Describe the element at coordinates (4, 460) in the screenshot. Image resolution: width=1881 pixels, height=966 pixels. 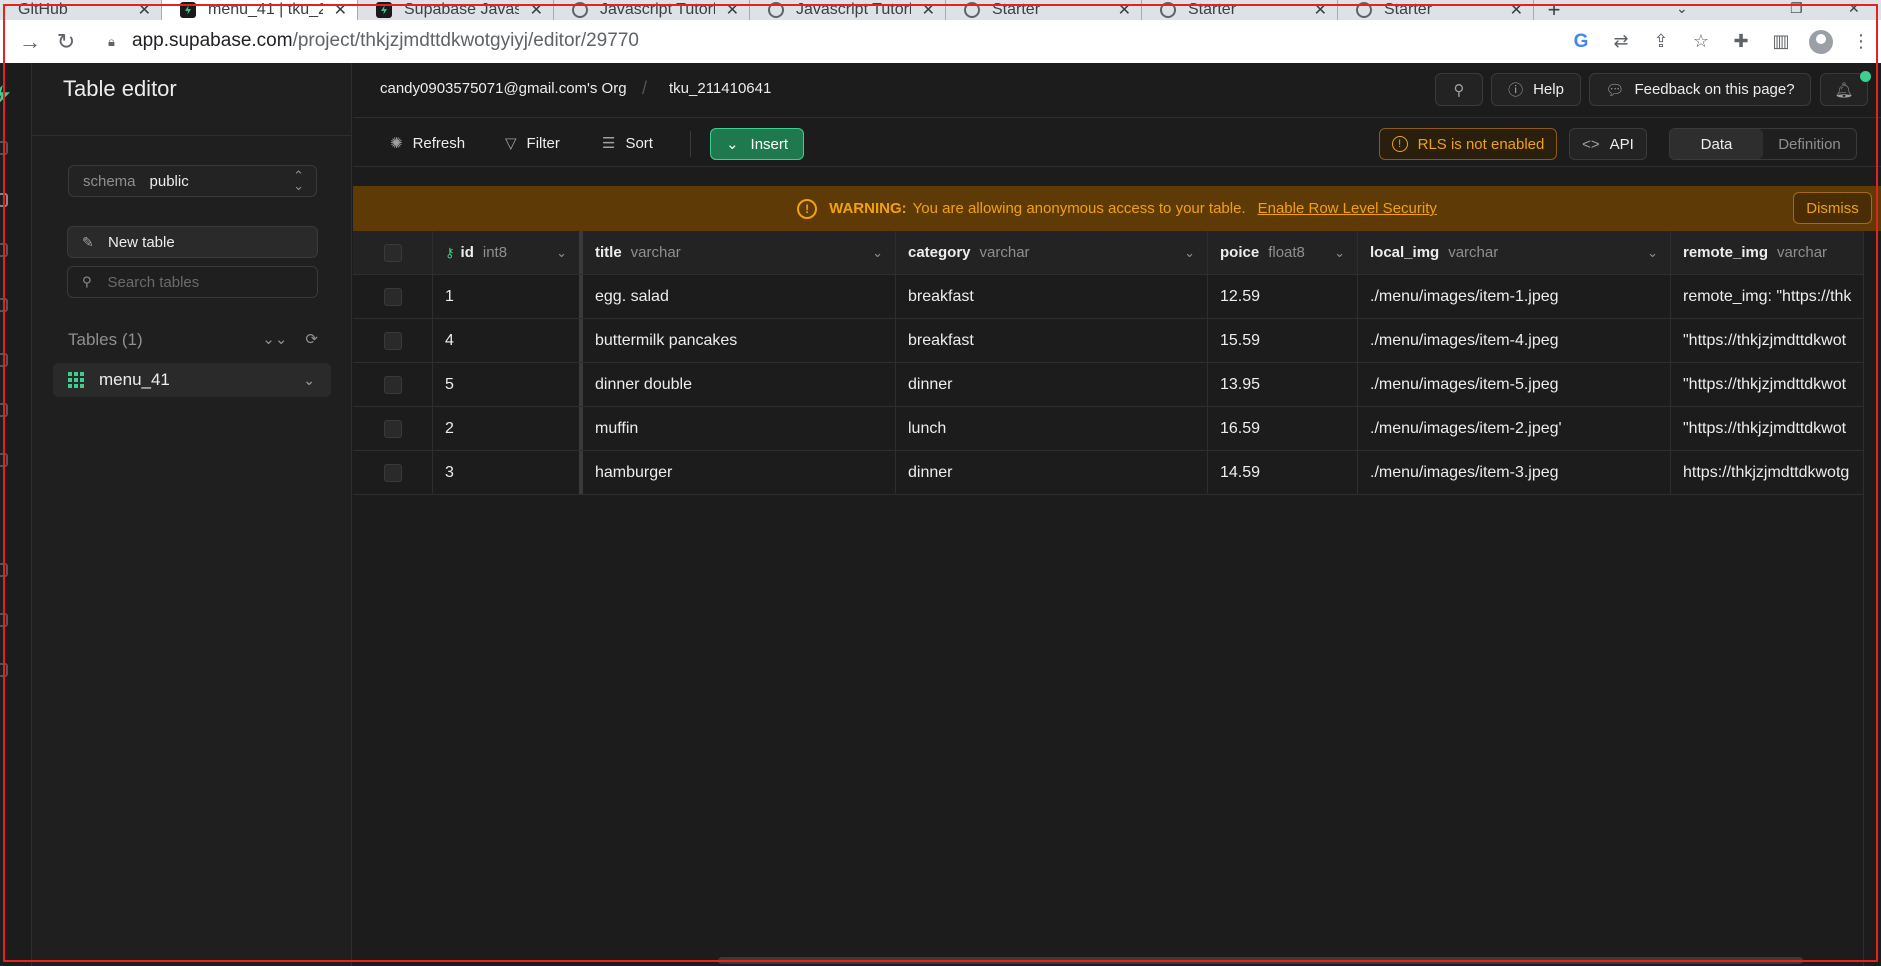
I see `functions-icon` at that location.